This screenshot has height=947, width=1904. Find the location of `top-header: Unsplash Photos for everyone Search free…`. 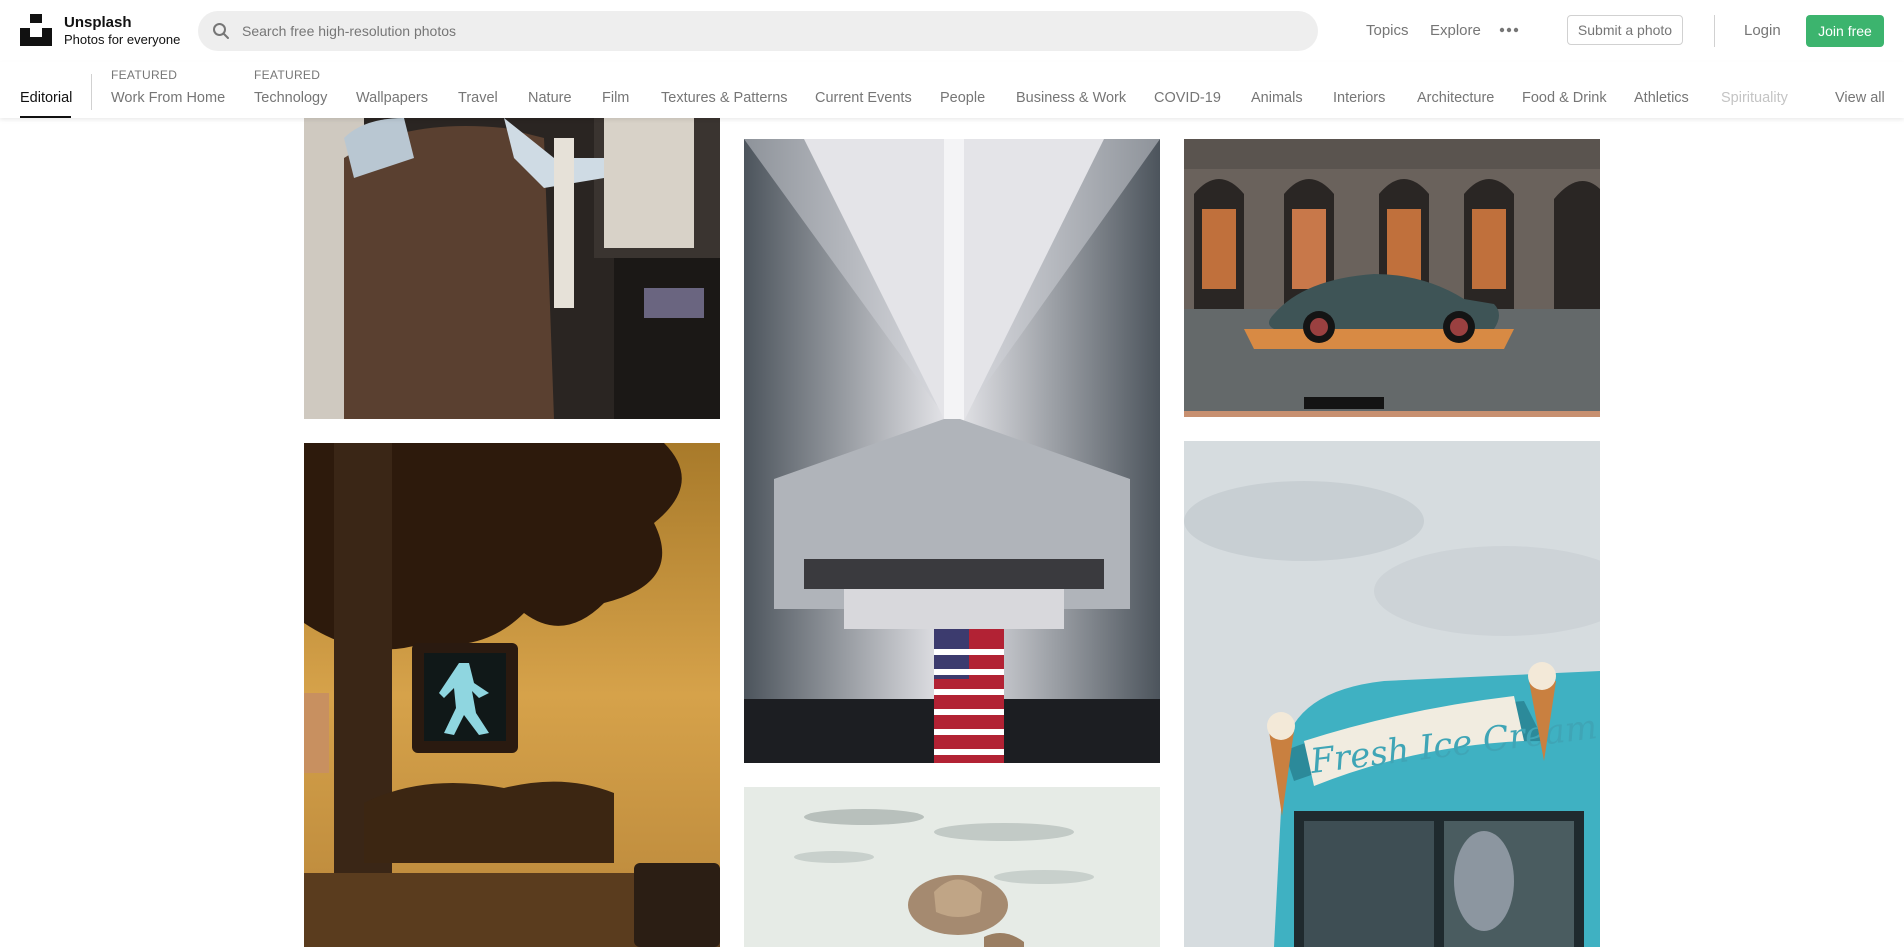

top-header: Unsplash Photos for everyone Search free… is located at coordinates (952, 31).